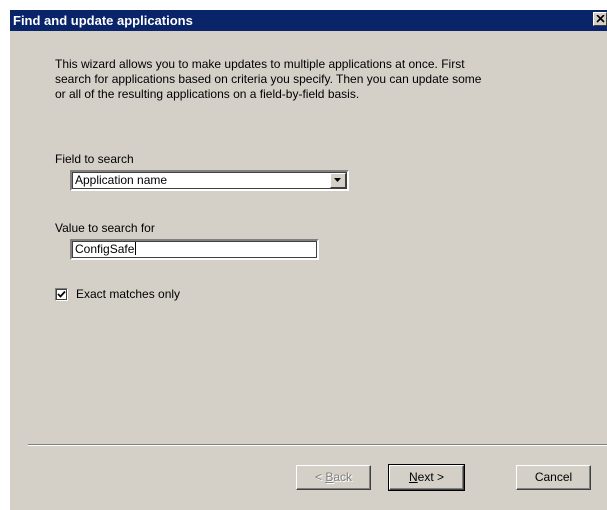 The image size is (607, 510). I want to click on separator-line, so click(317, 445).